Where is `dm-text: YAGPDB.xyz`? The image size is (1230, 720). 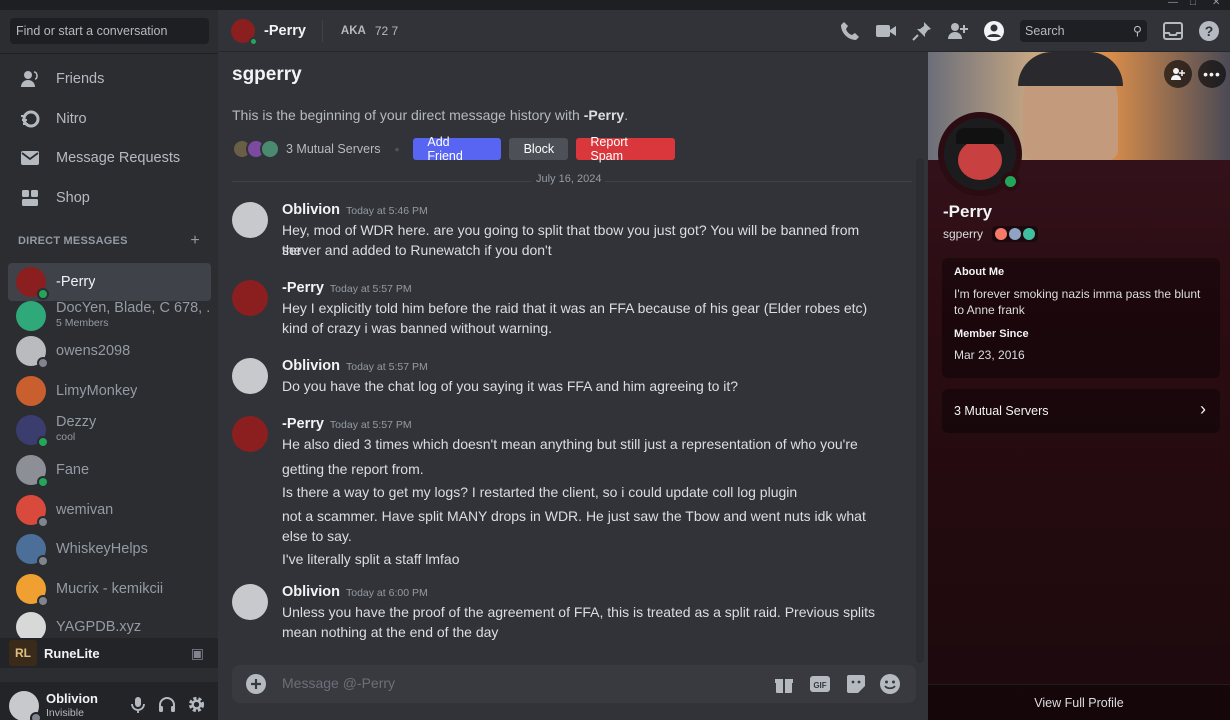
dm-text: YAGPDB.xyz is located at coordinates (98, 627).